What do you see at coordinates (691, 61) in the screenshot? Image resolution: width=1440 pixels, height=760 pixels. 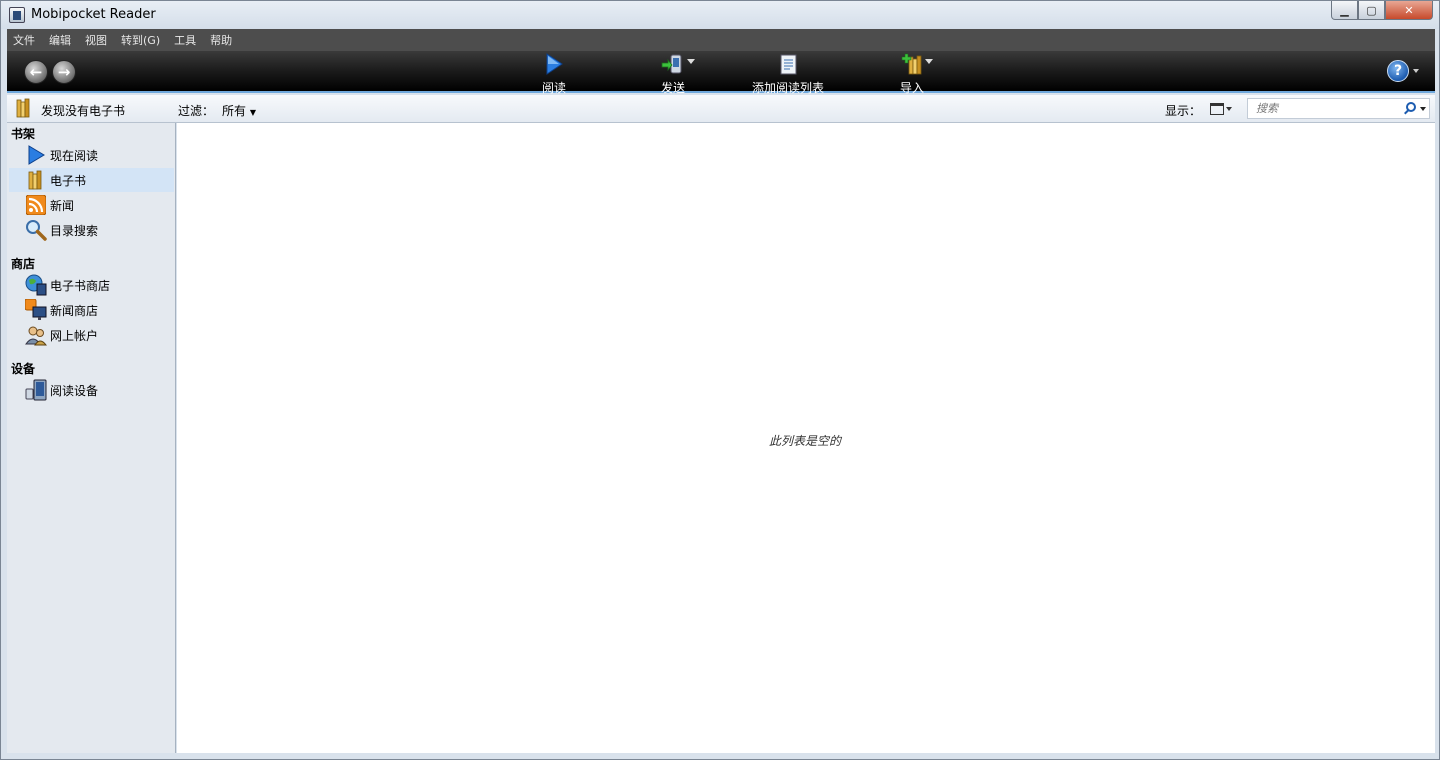 I see `send-dropdown-caret` at bounding box center [691, 61].